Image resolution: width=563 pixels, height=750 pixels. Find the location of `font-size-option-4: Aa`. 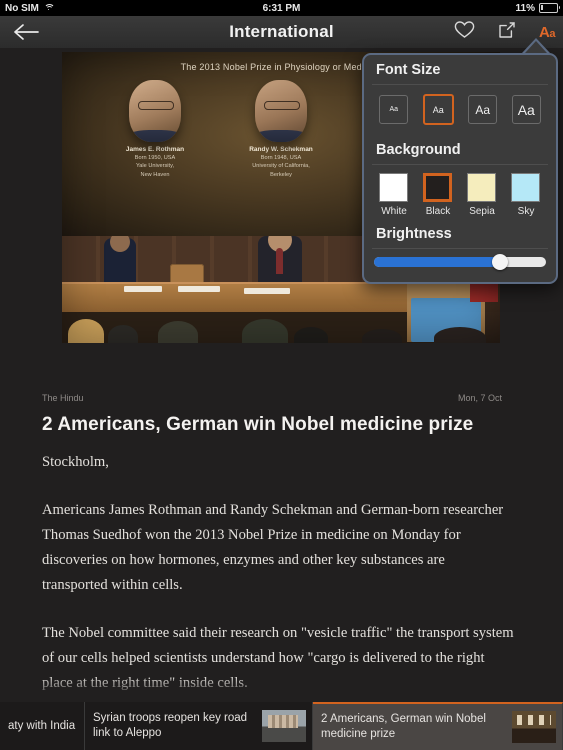

font-size-option-4: Aa is located at coordinates (526, 109).